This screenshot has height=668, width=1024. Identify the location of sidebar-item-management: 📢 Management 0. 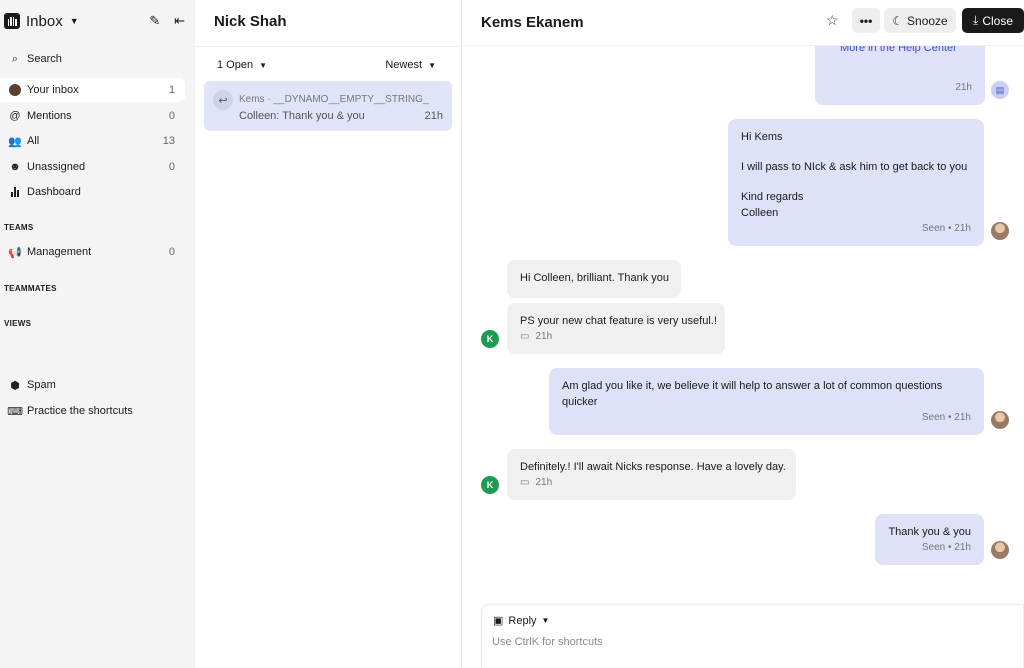
(92, 252).